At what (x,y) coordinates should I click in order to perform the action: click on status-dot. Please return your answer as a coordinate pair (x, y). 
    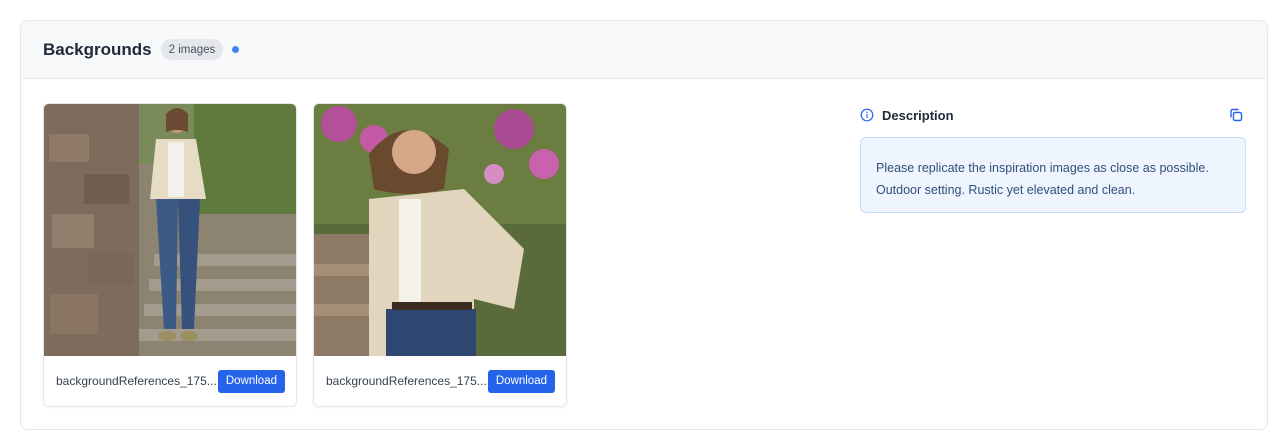
    Looking at the image, I should click on (236, 49).